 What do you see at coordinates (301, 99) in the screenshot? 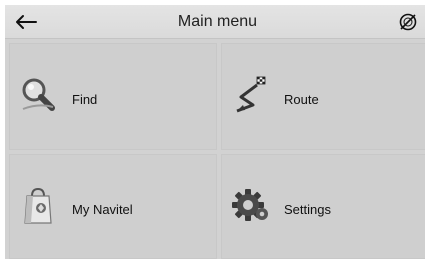
I see `menu-item-label: Route` at bounding box center [301, 99].